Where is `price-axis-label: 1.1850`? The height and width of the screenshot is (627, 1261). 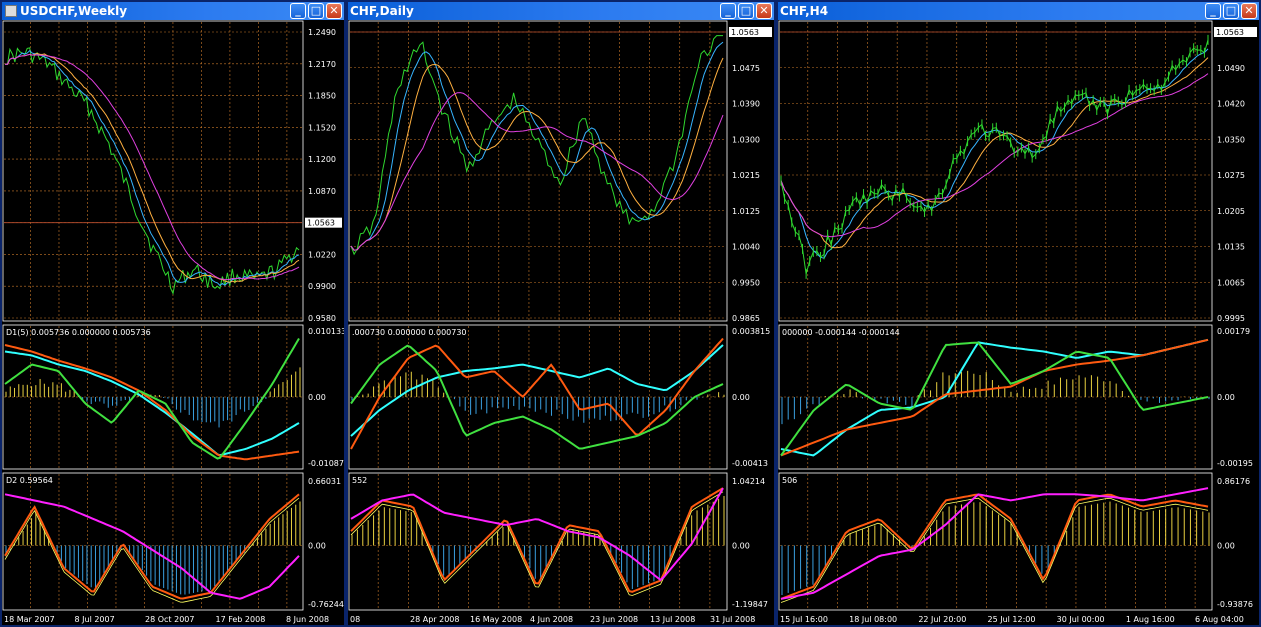
price-axis-label: 1.1850 is located at coordinates (322, 96).